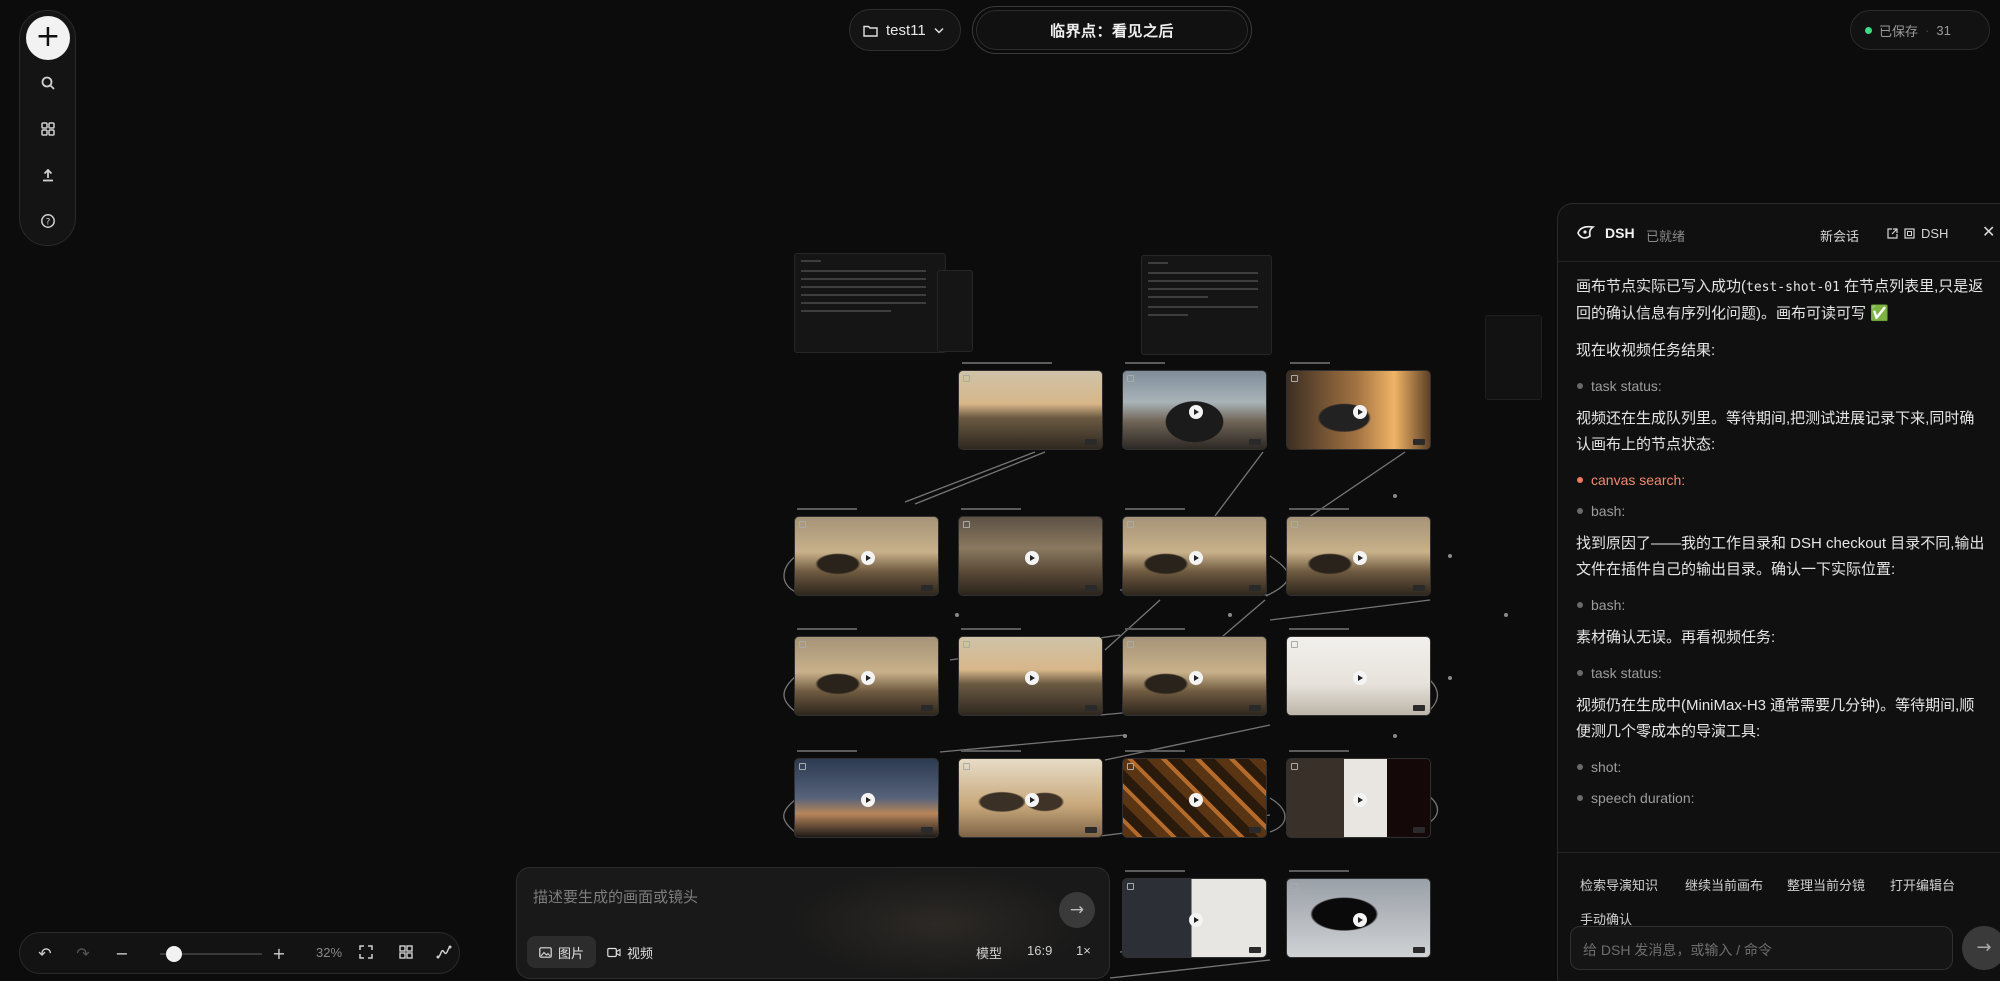  I want to click on model-selector: 模型, so click(989, 952).